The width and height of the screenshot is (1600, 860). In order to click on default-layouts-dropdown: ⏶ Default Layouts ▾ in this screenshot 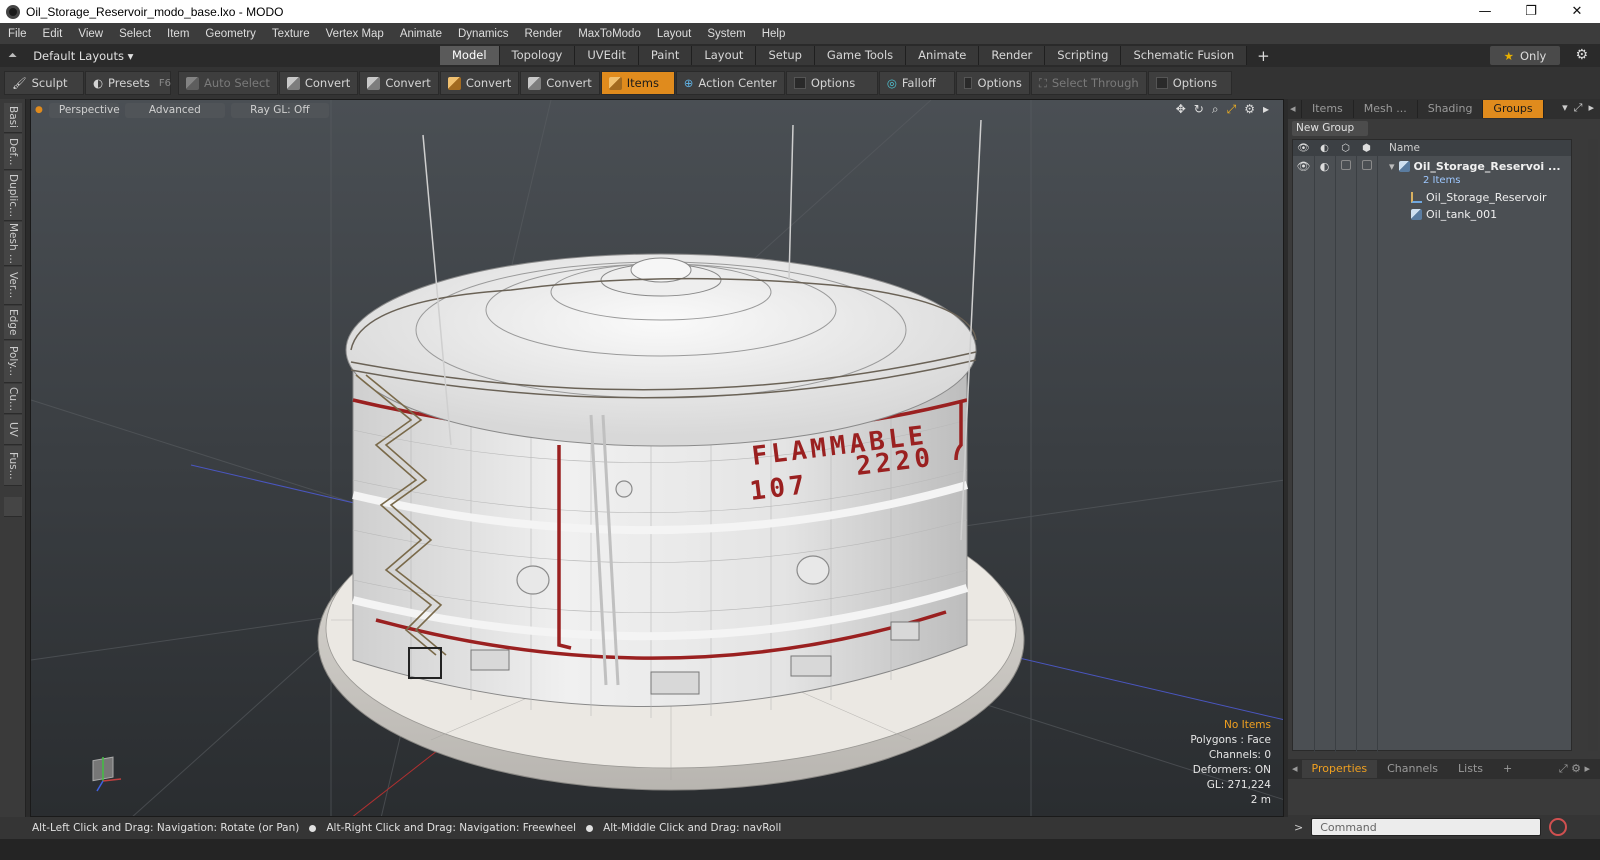, I will do `click(220, 55)`.